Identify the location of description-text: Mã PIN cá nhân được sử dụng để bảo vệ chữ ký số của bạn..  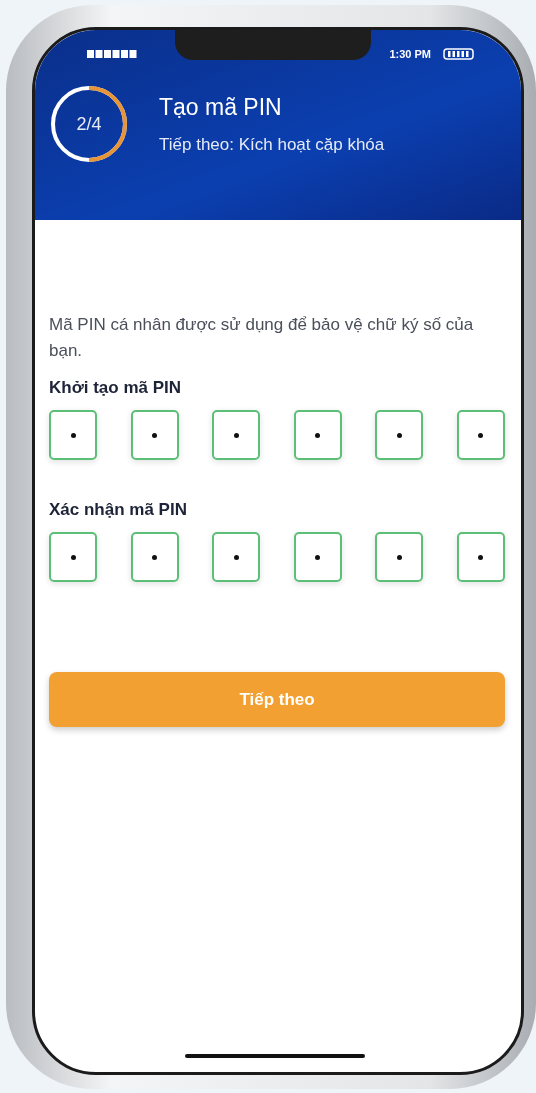
(262, 338).